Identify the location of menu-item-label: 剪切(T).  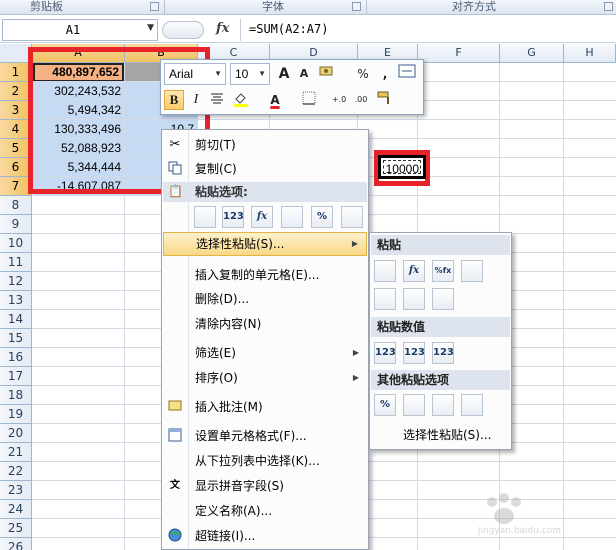
(215, 145).